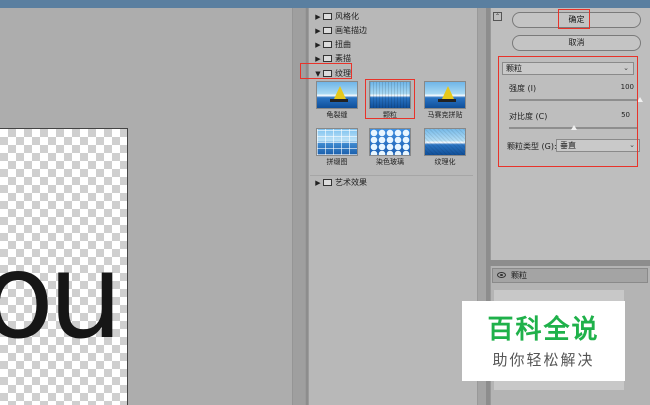 This screenshot has width=650, height=405. What do you see at coordinates (391, 16) in the screenshot?
I see `category-stylize: ▶ 风格化` at bounding box center [391, 16].